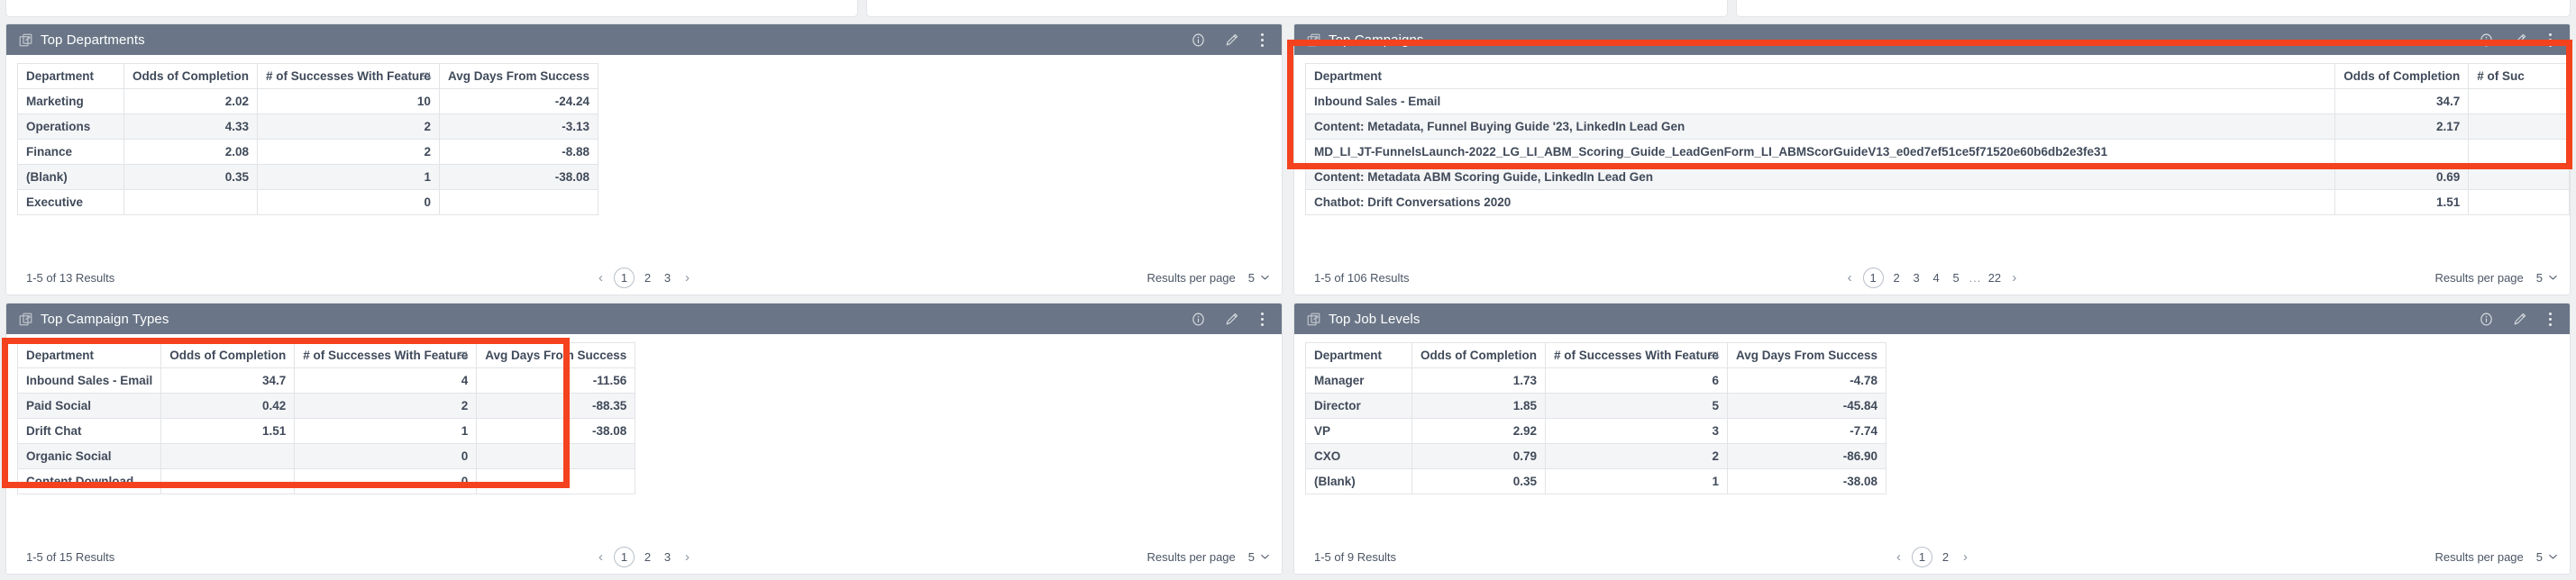 The width and height of the screenshot is (2576, 580). Describe the element at coordinates (228, 380) in the screenshot. I see `cell-odds: 34.7` at that location.